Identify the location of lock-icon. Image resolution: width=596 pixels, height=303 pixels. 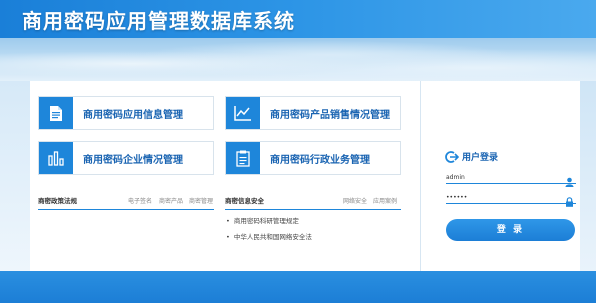
(569, 199).